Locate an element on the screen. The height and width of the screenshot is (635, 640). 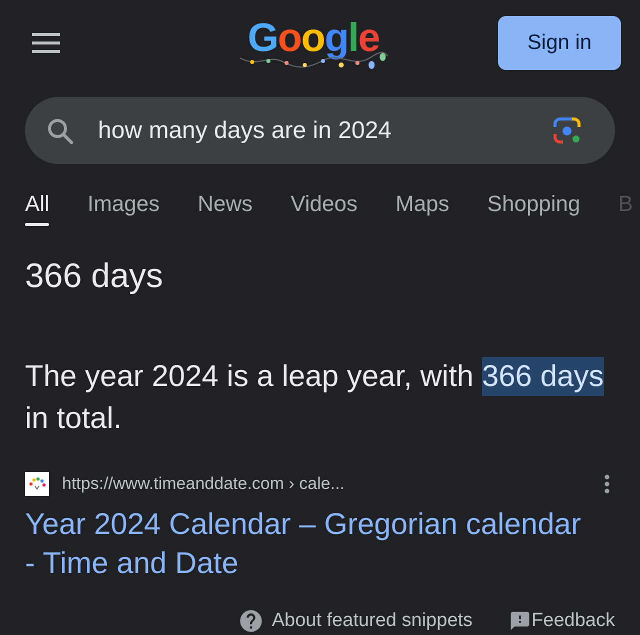
tab: Images is located at coordinates (123, 209).